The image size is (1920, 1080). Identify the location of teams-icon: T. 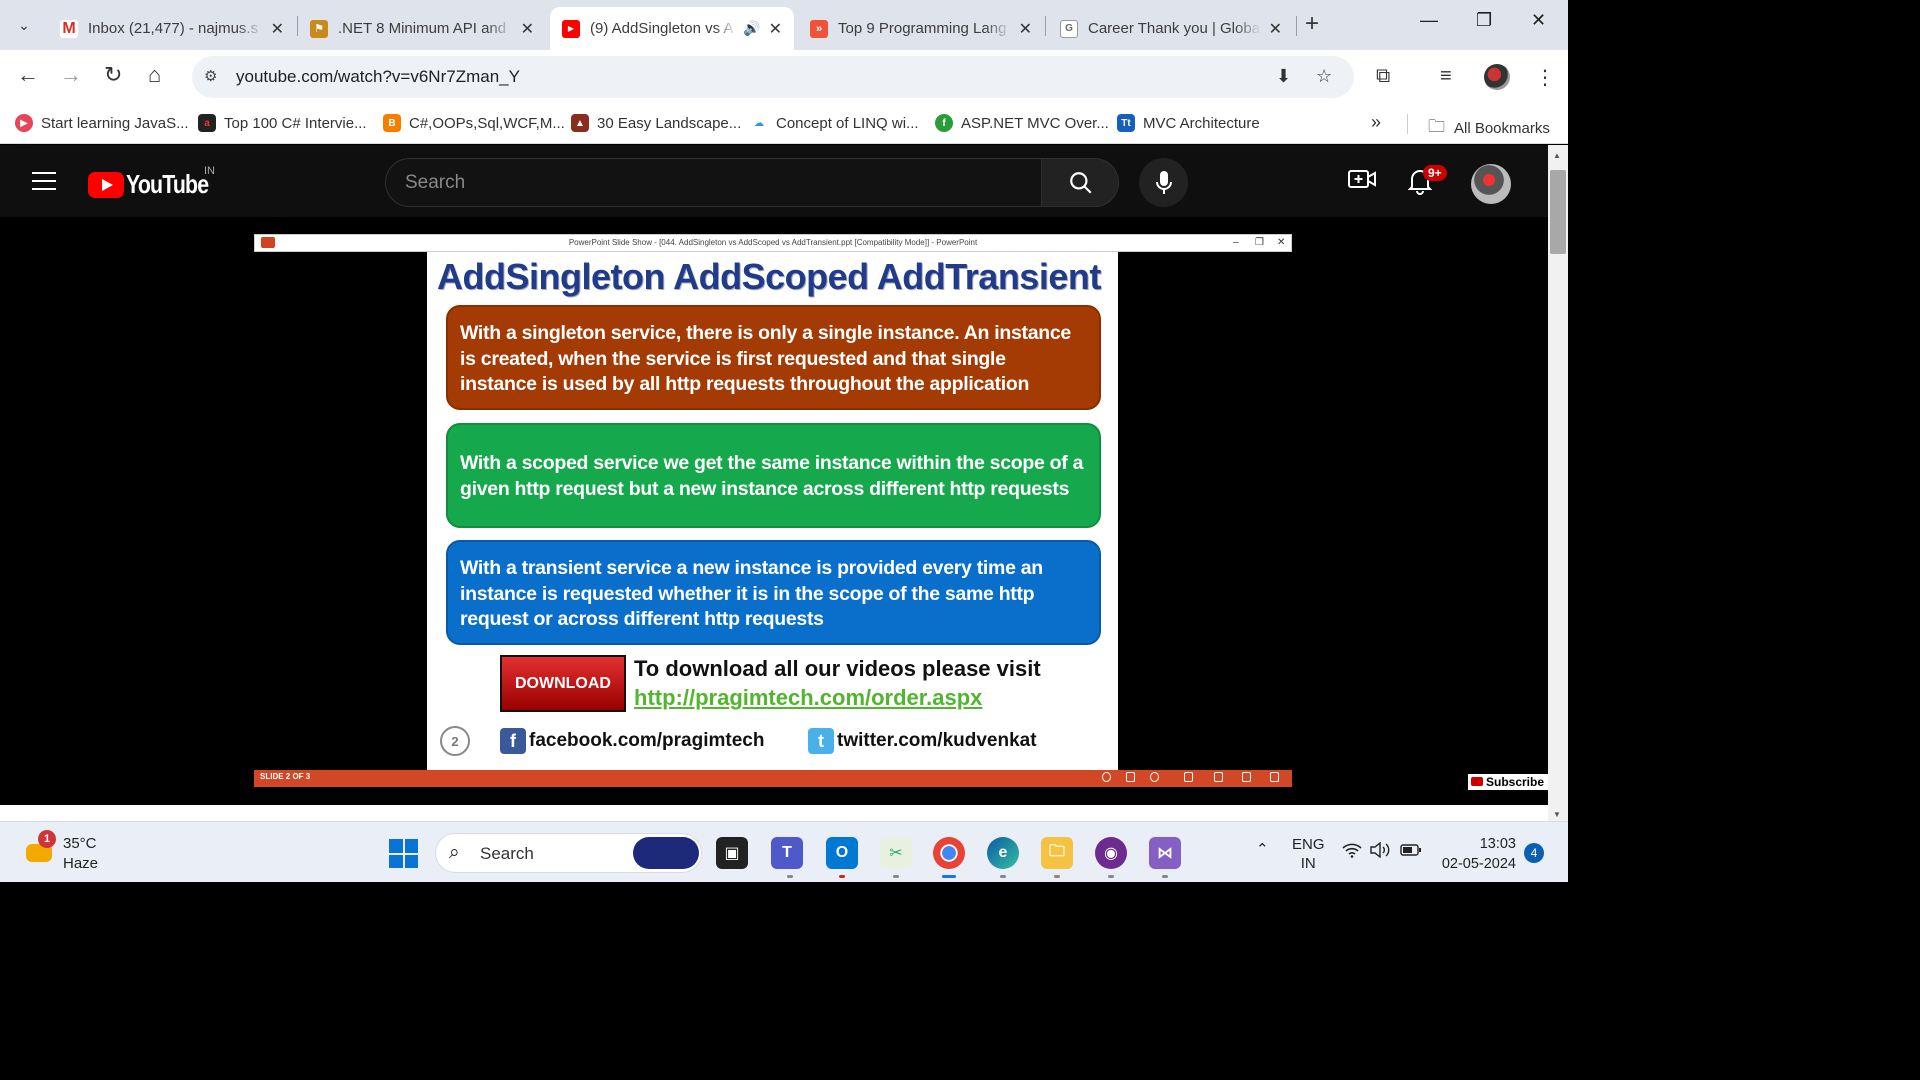
(787, 853).